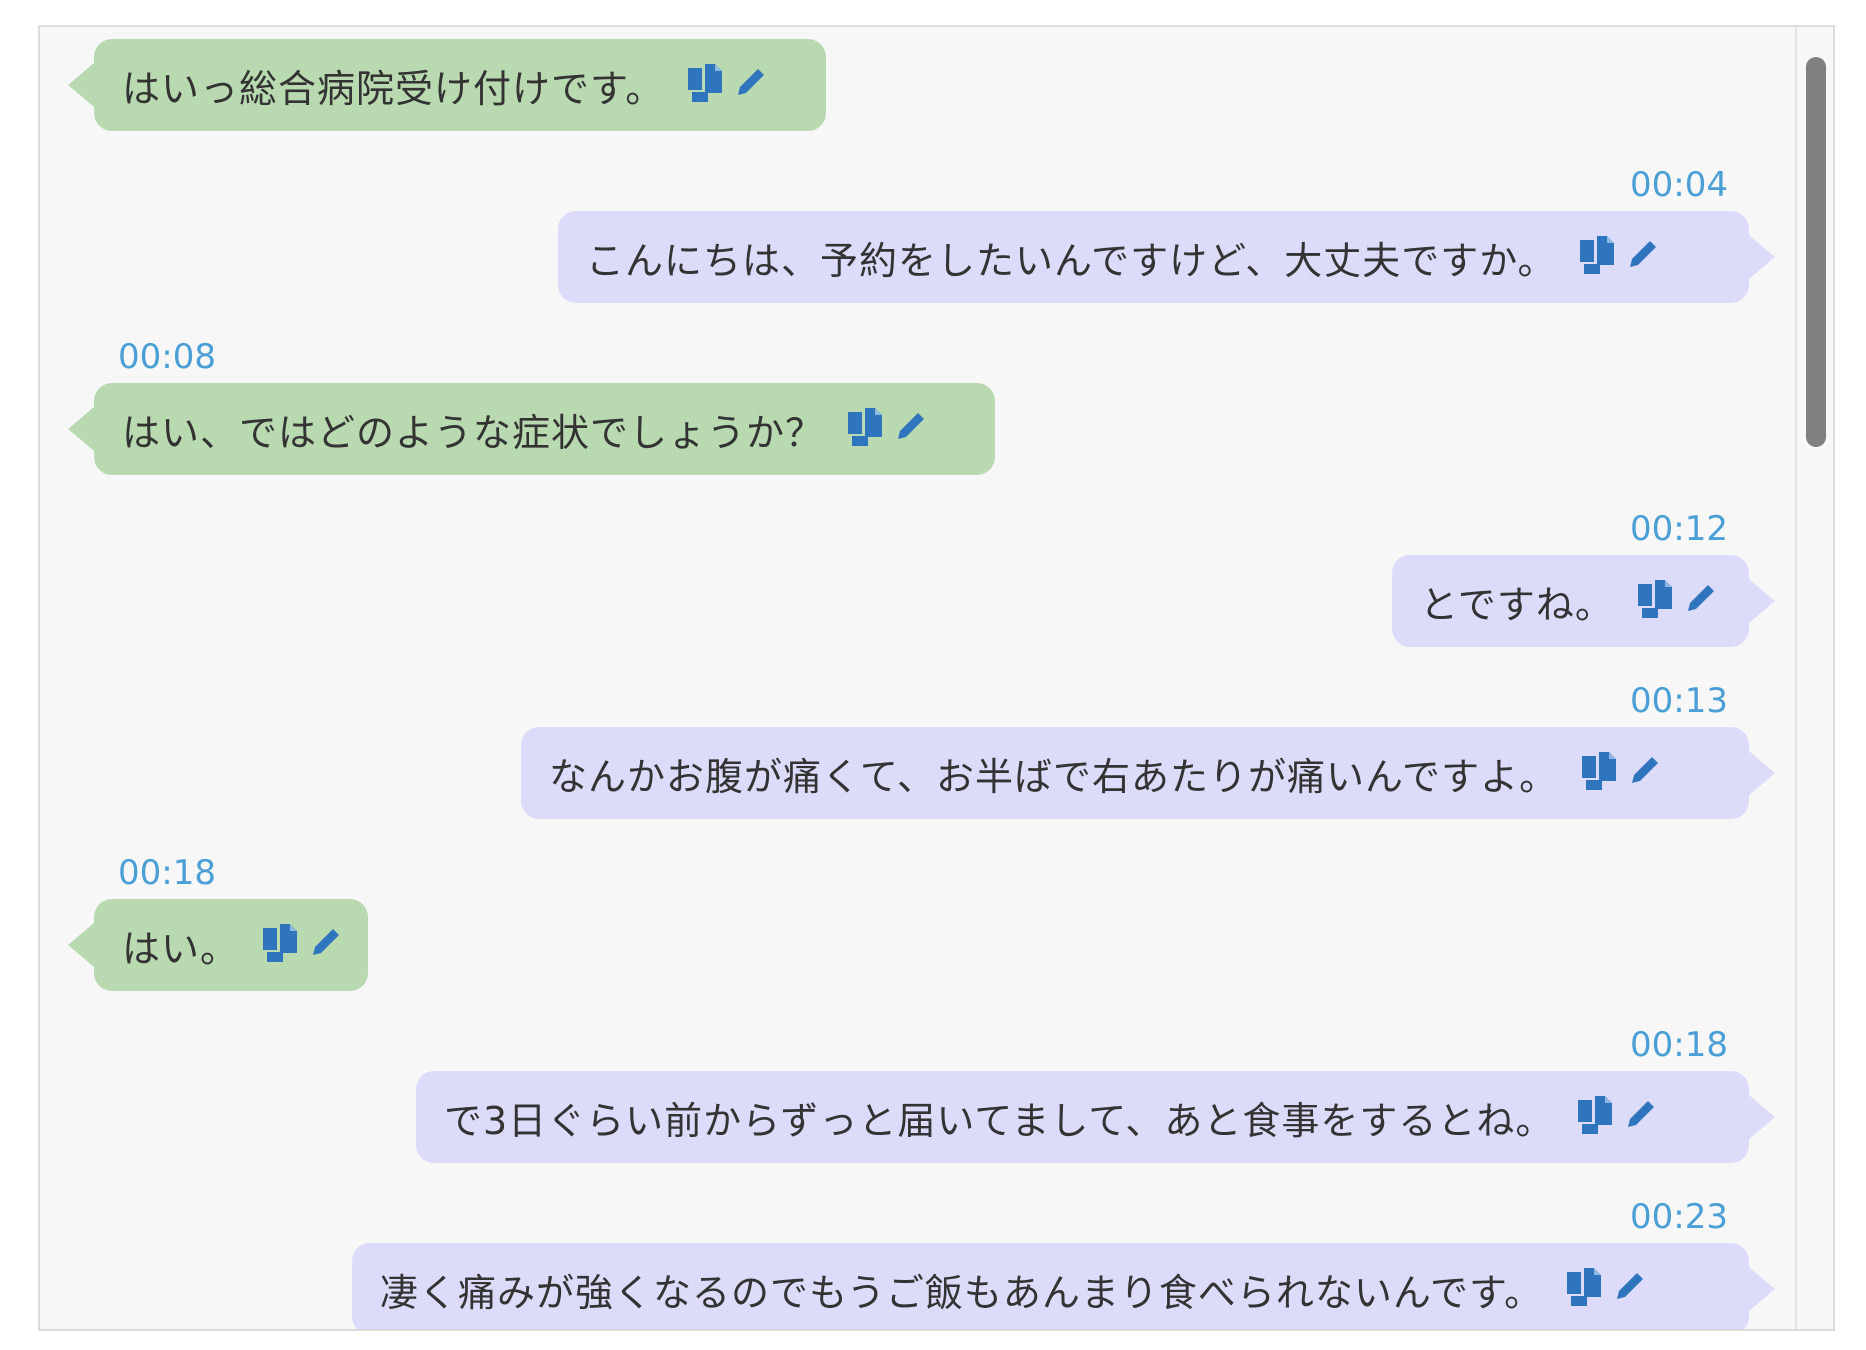  I want to click on message-bubble: 凄く痛みが強くなるのでもうご飯もあんまり食べられないんです。, so click(1063, 1286).